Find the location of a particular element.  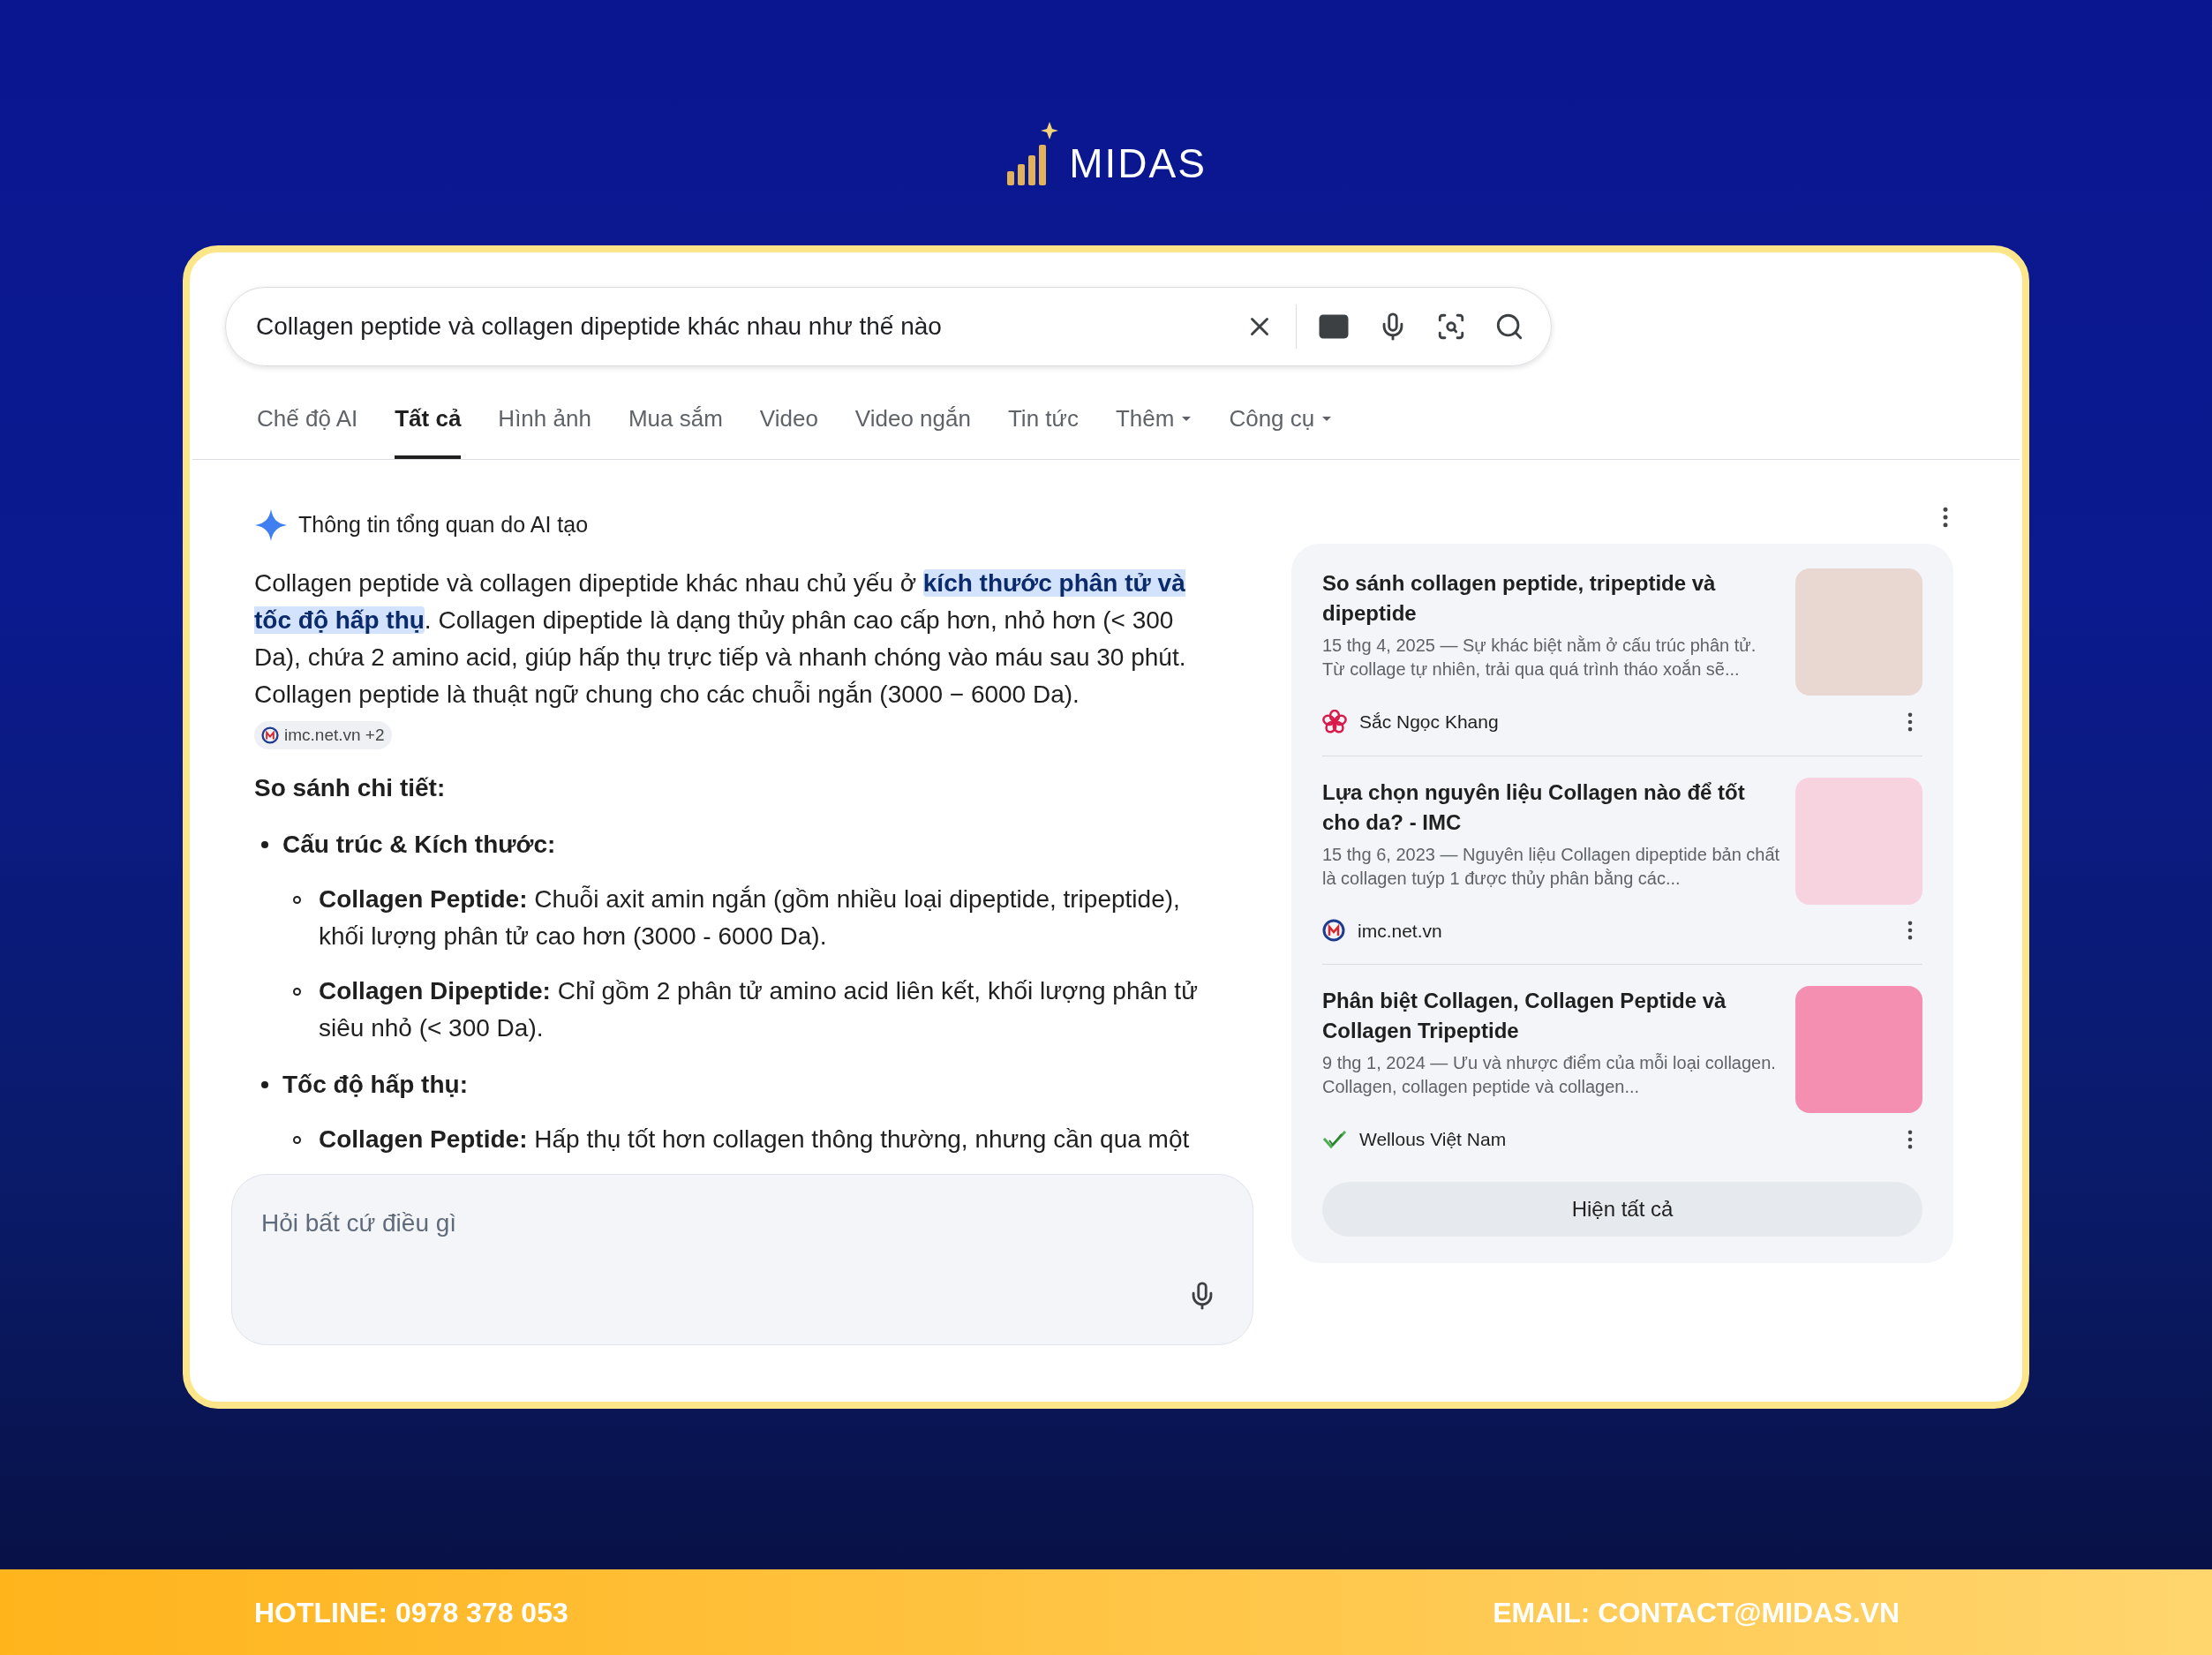

flower-icon is located at coordinates (1334, 722).